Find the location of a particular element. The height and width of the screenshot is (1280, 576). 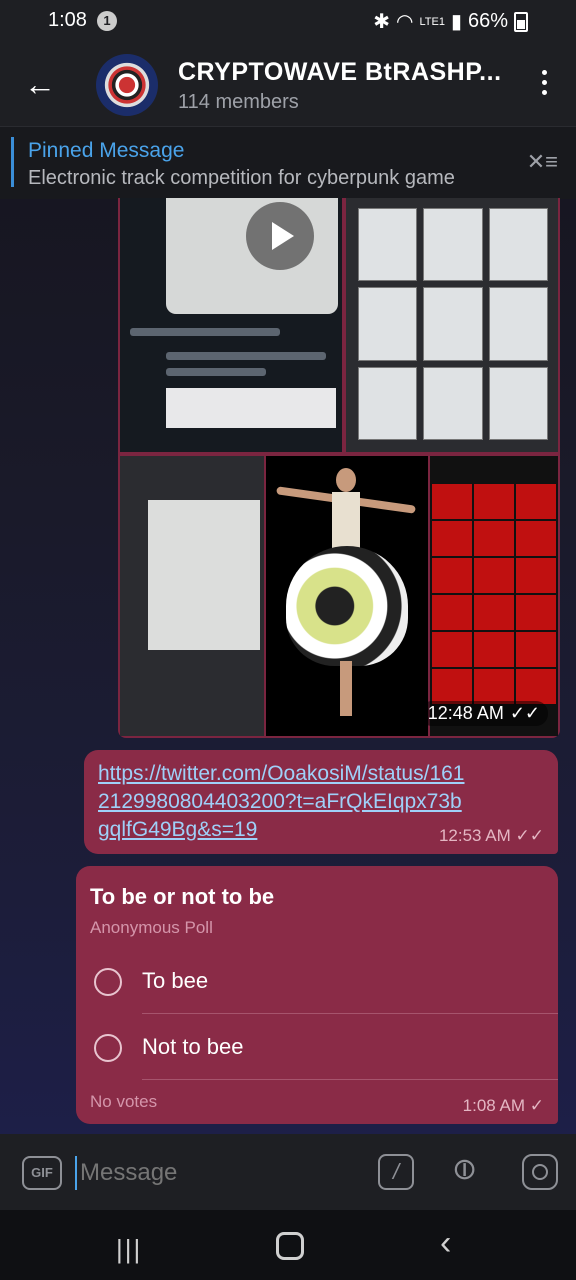

figure-head is located at coordinates (346, 480).